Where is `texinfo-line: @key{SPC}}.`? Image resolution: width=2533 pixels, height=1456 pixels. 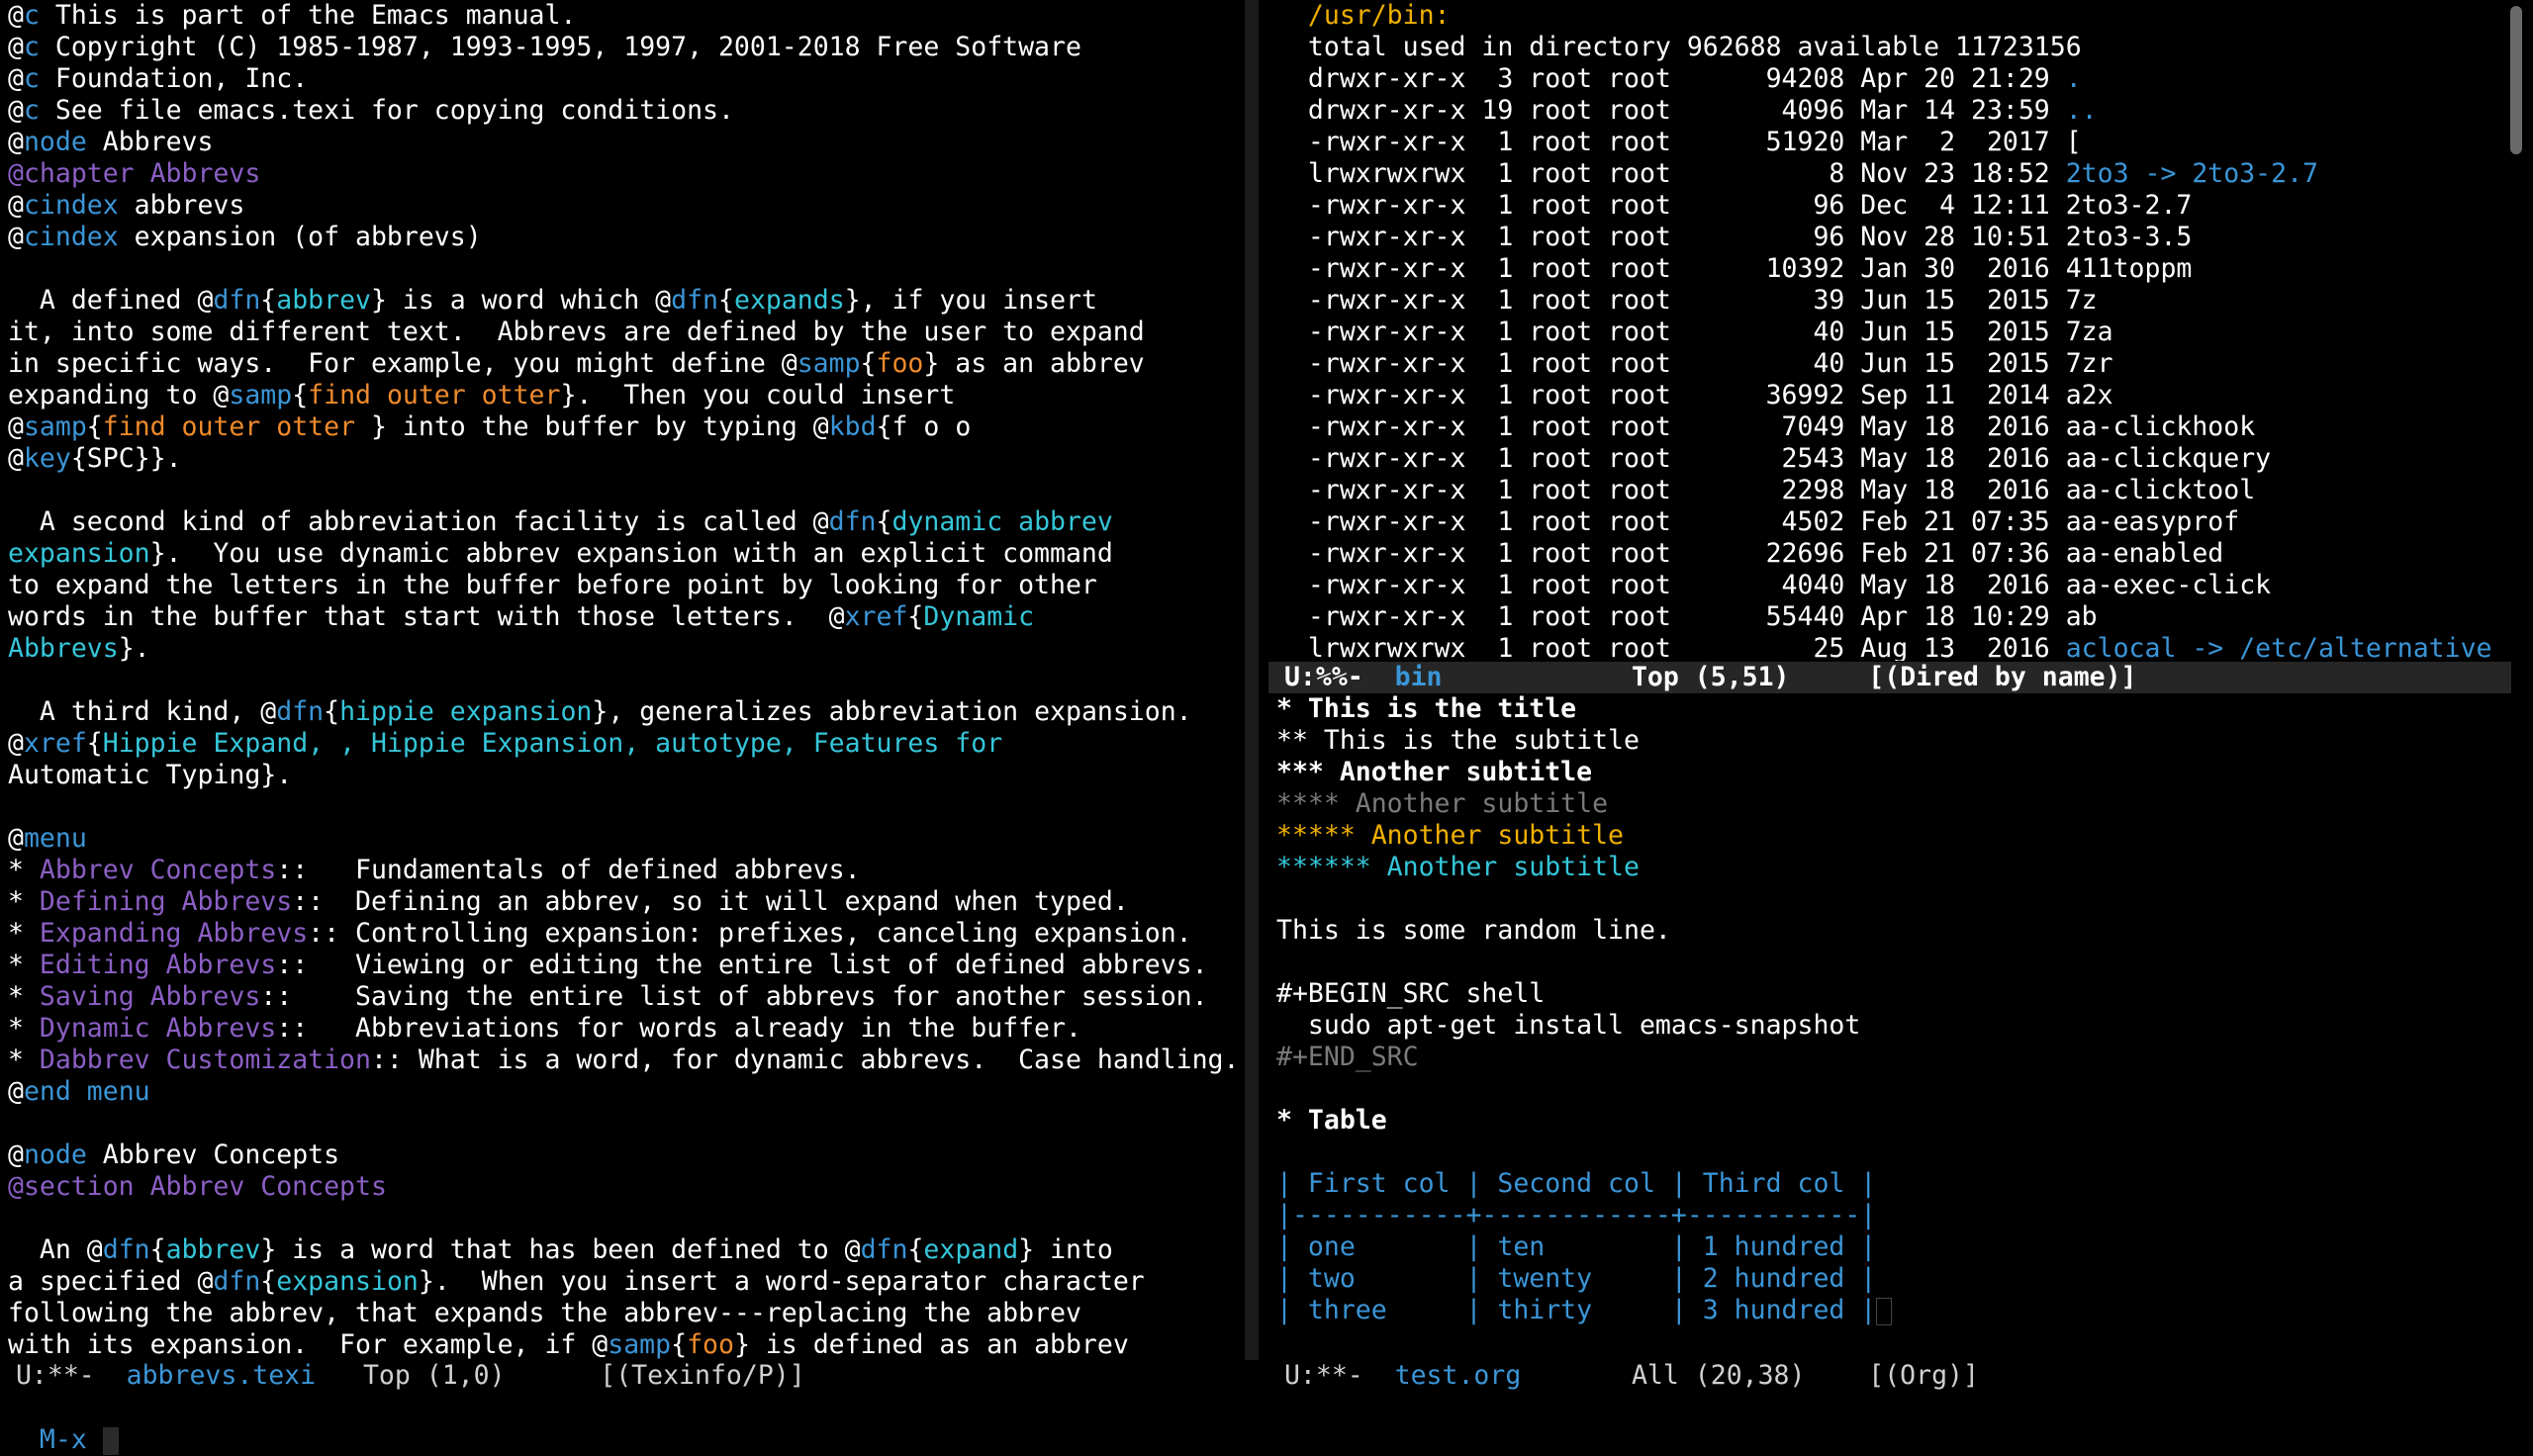 texinfo-line: @key{SPC}}. is located at coordinates (626, 459).